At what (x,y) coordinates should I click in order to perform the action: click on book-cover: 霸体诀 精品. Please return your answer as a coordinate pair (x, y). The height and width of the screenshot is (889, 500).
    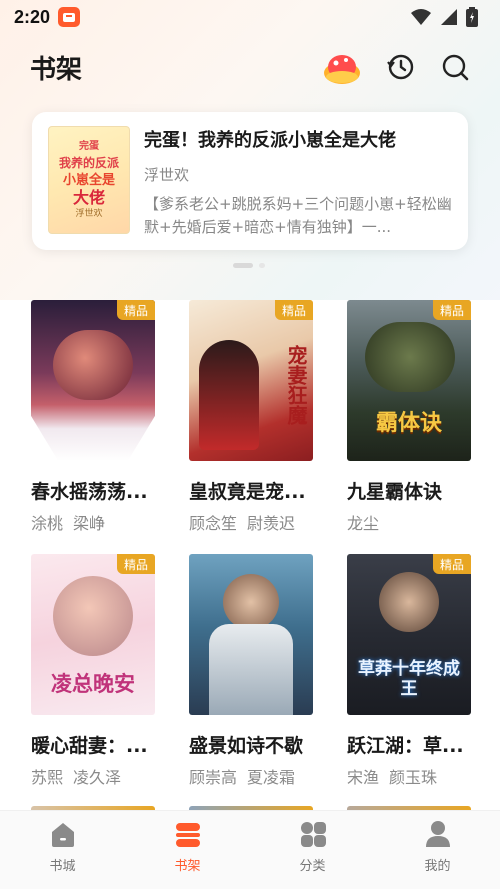
    Looking at the image, I should click on (409, 380).